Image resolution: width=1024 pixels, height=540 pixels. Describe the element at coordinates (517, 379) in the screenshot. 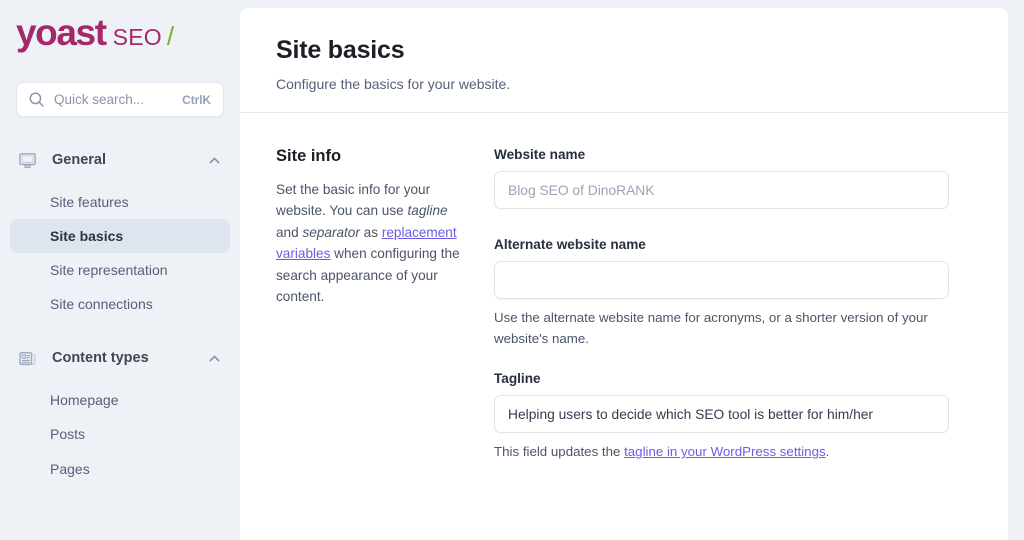

I see `tagline-label: Tagline` at that location.